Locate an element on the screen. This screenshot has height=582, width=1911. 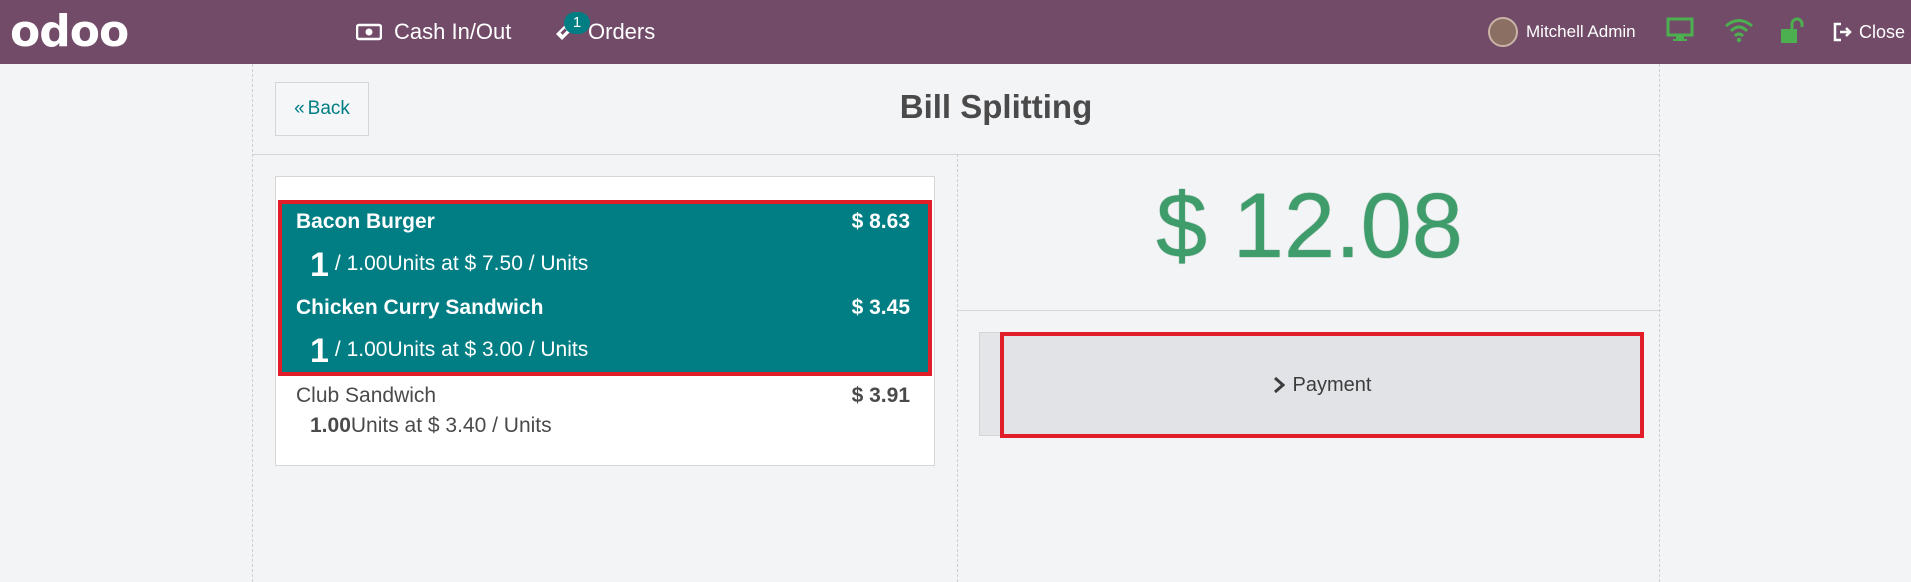
line-info: 1 / 1.00Units at $ 7.50 / Units is located at coordinates (449, 262).